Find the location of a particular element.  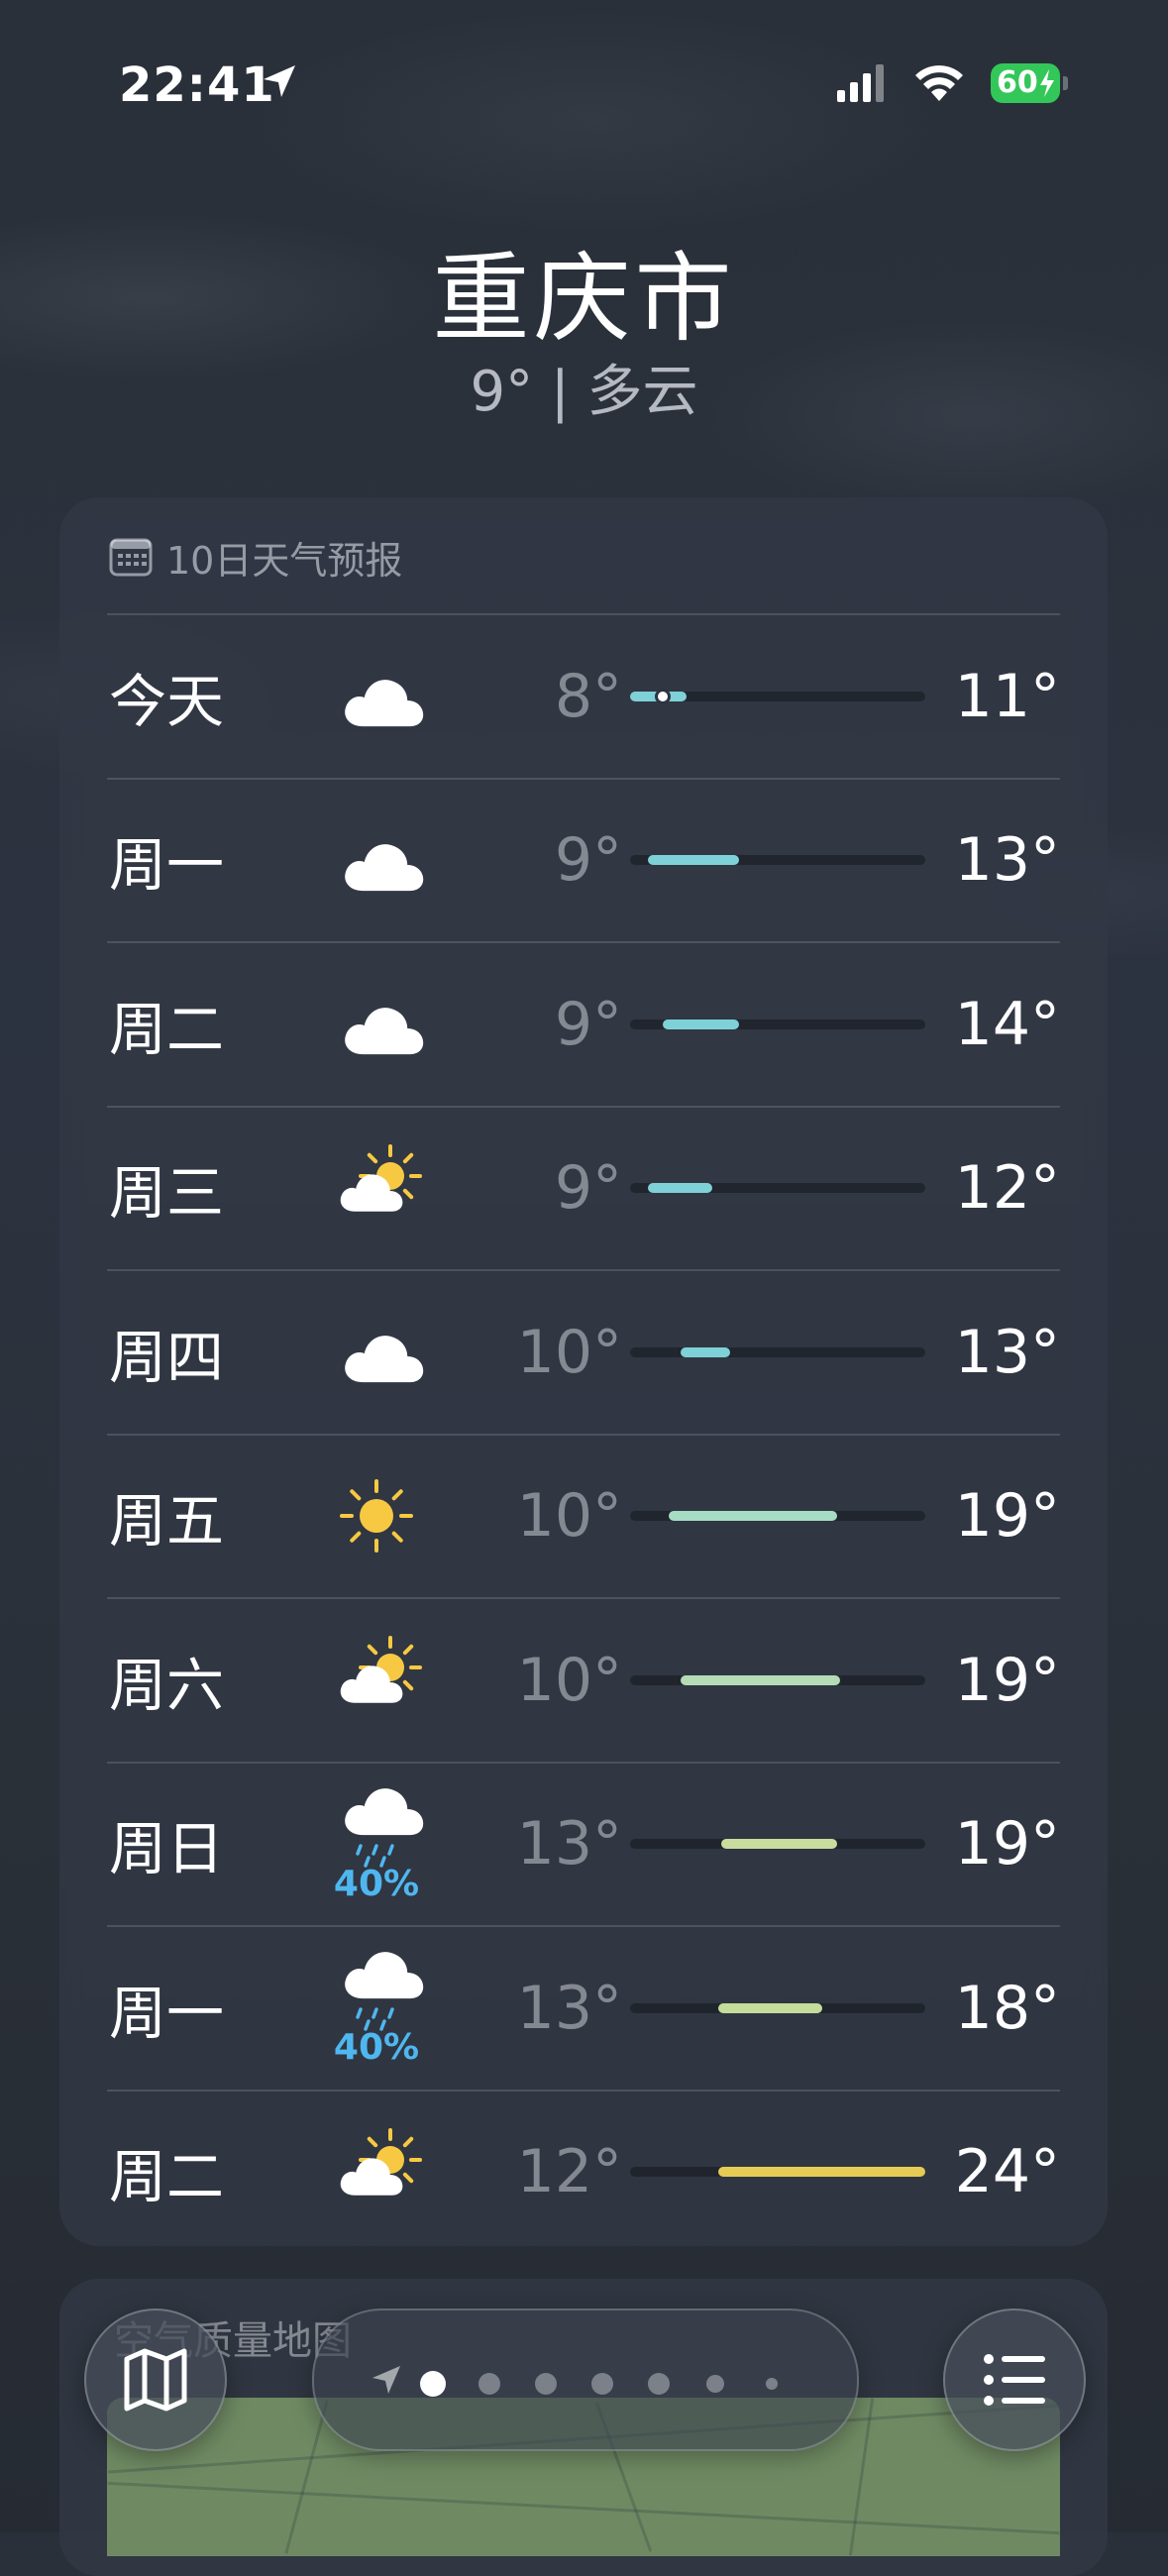

location-arrow-icon is located at coordinates (279, 81).